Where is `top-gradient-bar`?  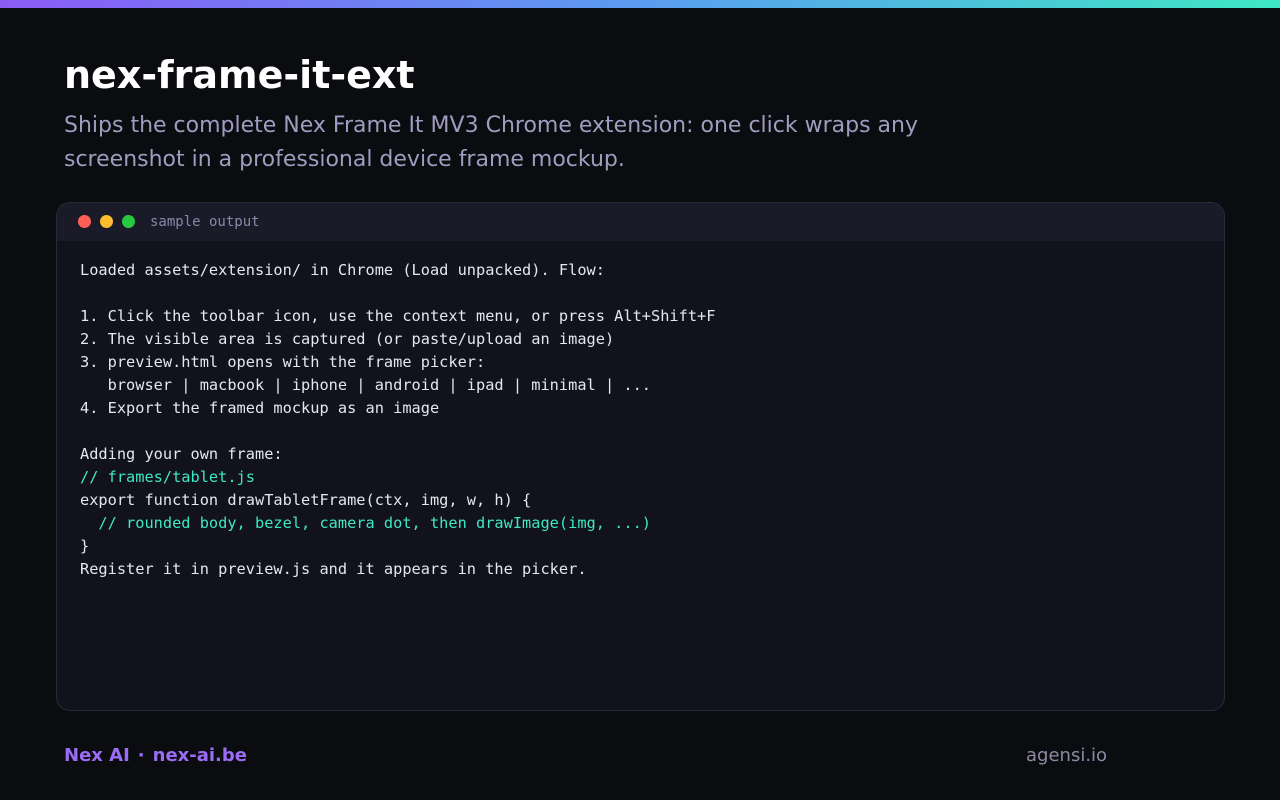 top-gradient-bar is located at coordinates (640, 4).